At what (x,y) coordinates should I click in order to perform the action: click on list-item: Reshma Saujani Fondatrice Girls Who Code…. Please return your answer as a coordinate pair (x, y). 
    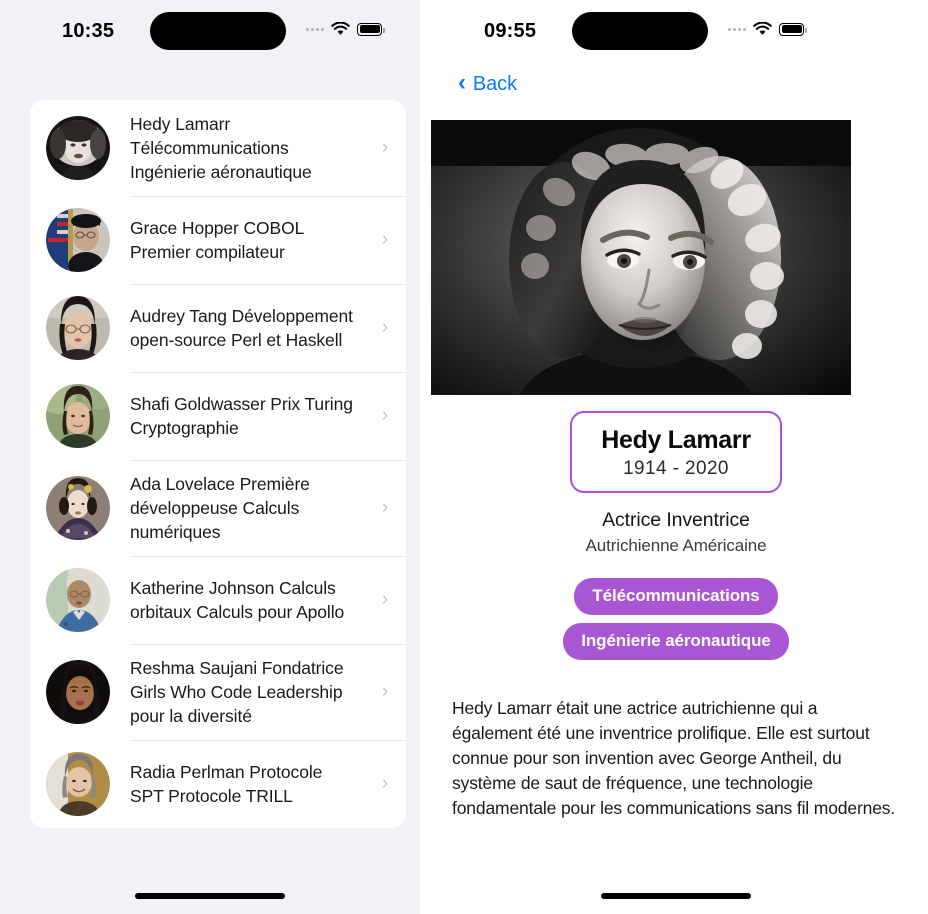
    Looking at the image, I should click on (218, 692).